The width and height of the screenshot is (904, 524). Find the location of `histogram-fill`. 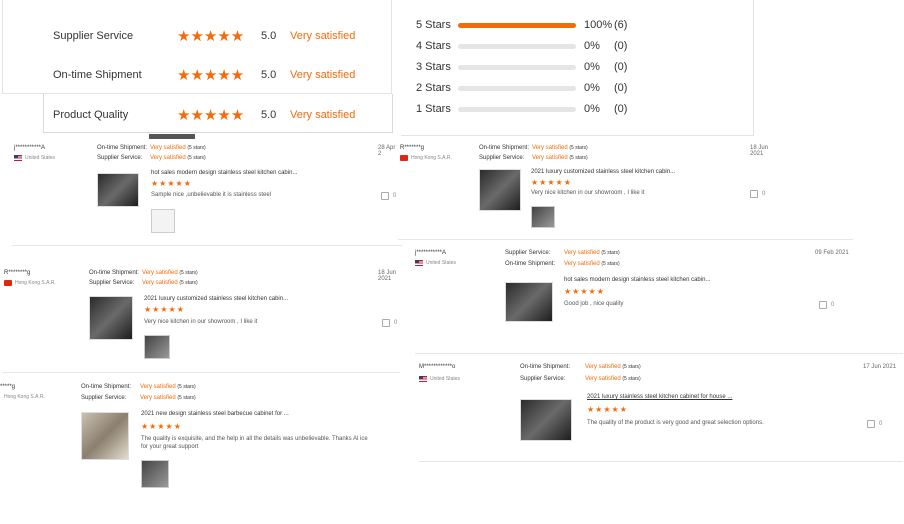

histogram-fill is located at coordinates (517, 25).